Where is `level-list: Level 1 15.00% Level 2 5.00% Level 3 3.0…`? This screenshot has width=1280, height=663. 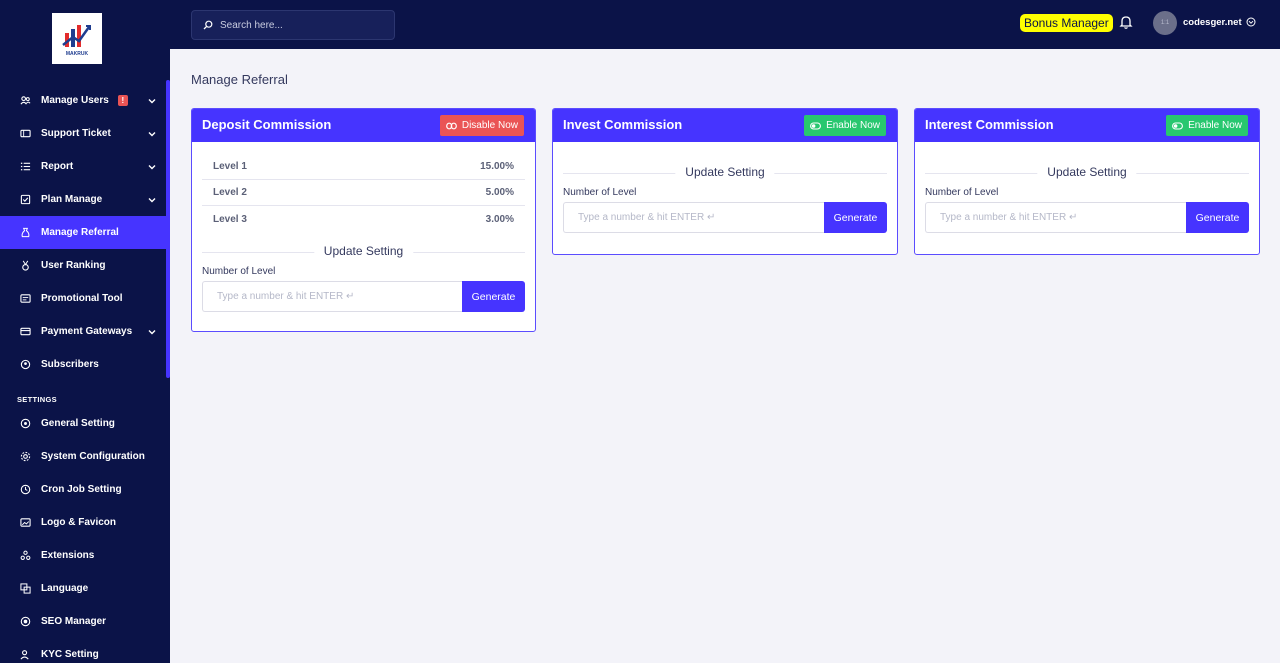 level-list: Level 1 15.00% Level 2 5.00% Level 3 3.0… is located at coordinates (363, 193).